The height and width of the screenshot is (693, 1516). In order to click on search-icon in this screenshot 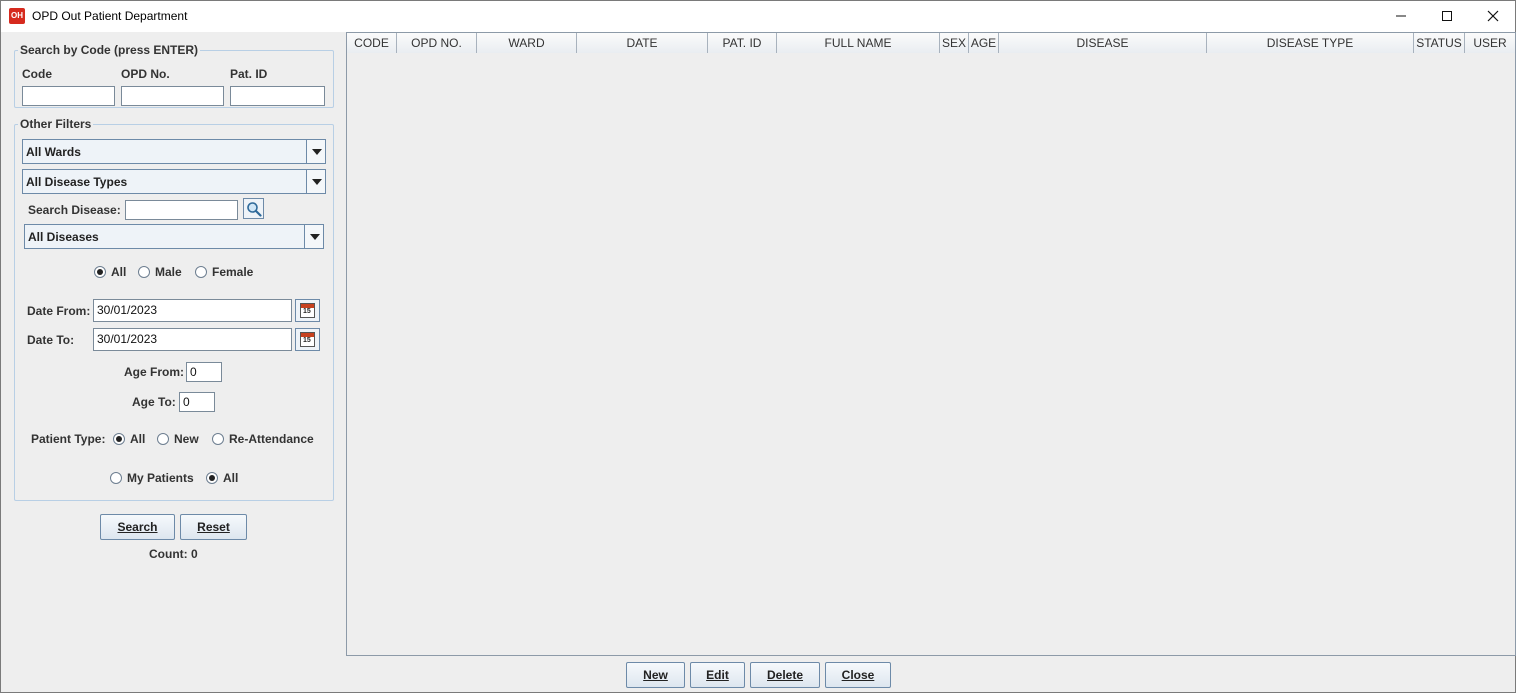, I will do `click(254, 209)`.